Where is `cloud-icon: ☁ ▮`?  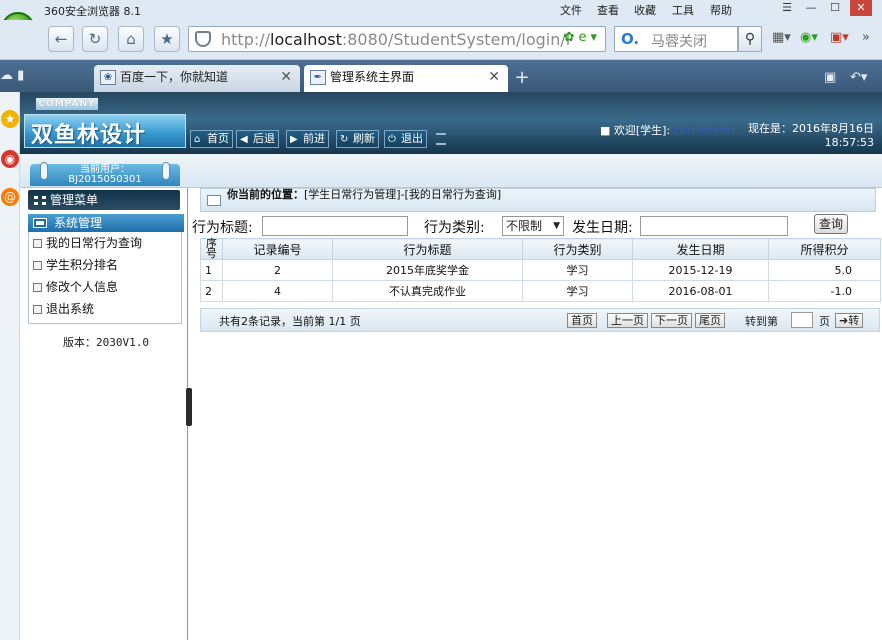 cloud-icon: ☁ ▮ is located at coordinates (12, 75).